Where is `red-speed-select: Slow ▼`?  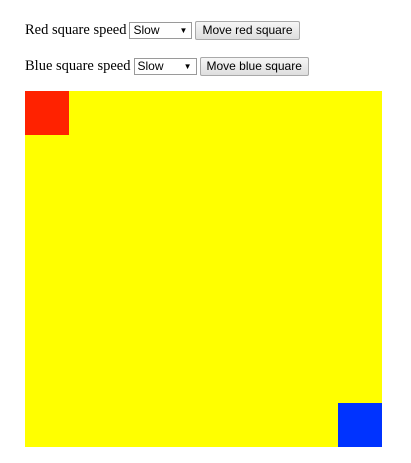 red-speed-select: Slow ▼ is located at coordinates (161, 30).